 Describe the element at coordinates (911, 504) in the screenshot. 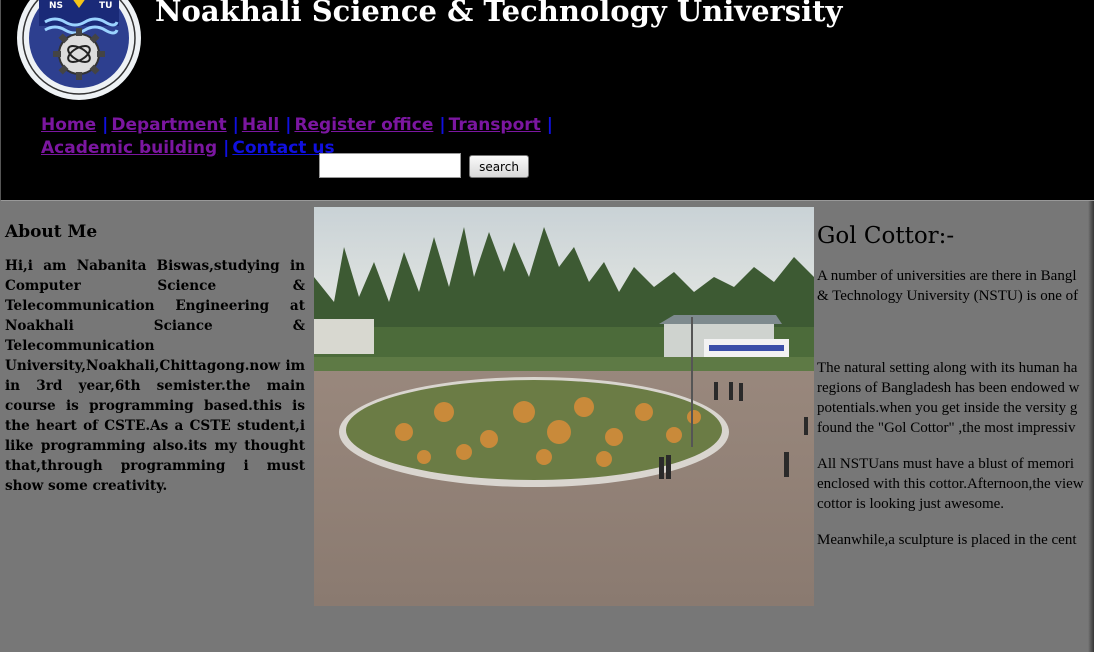

I see `paragraph-line: cottor is looking just awesome.` at that location.